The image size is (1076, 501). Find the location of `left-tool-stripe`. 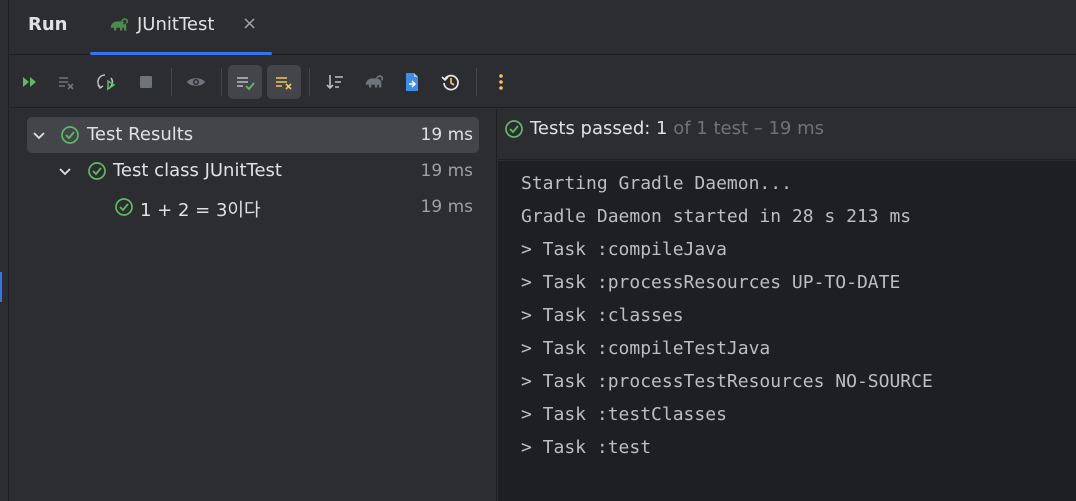

left-tool-stripe is located at coordinates (4, 250).